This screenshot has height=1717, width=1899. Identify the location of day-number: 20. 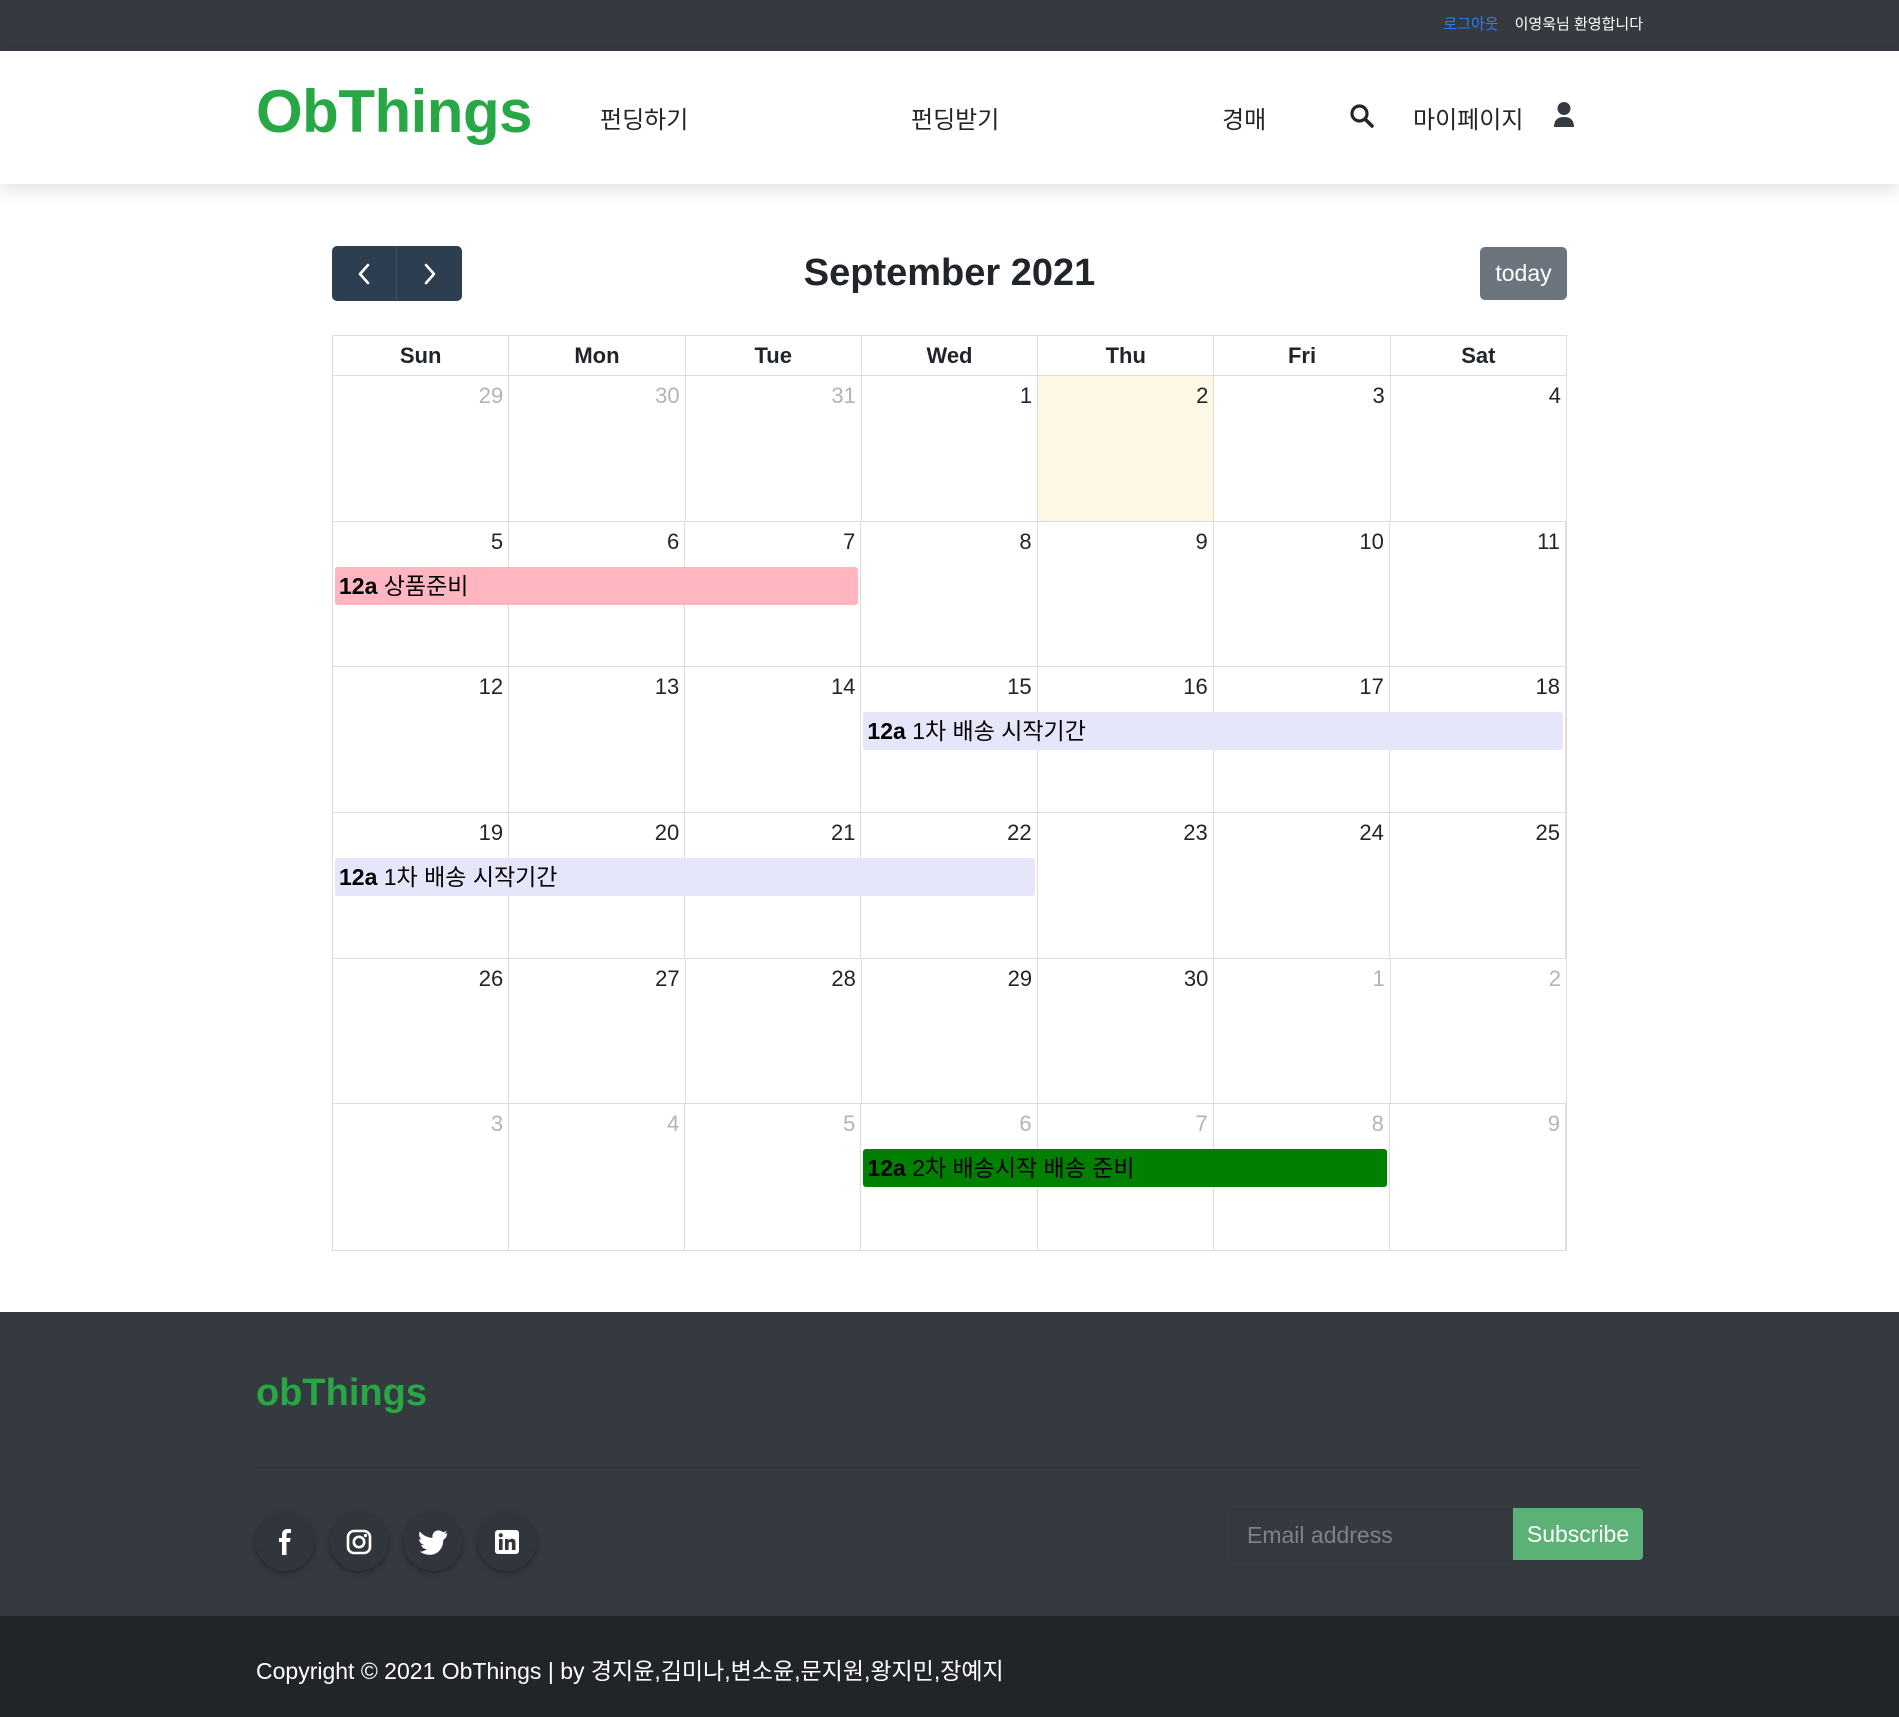
(667, 833).